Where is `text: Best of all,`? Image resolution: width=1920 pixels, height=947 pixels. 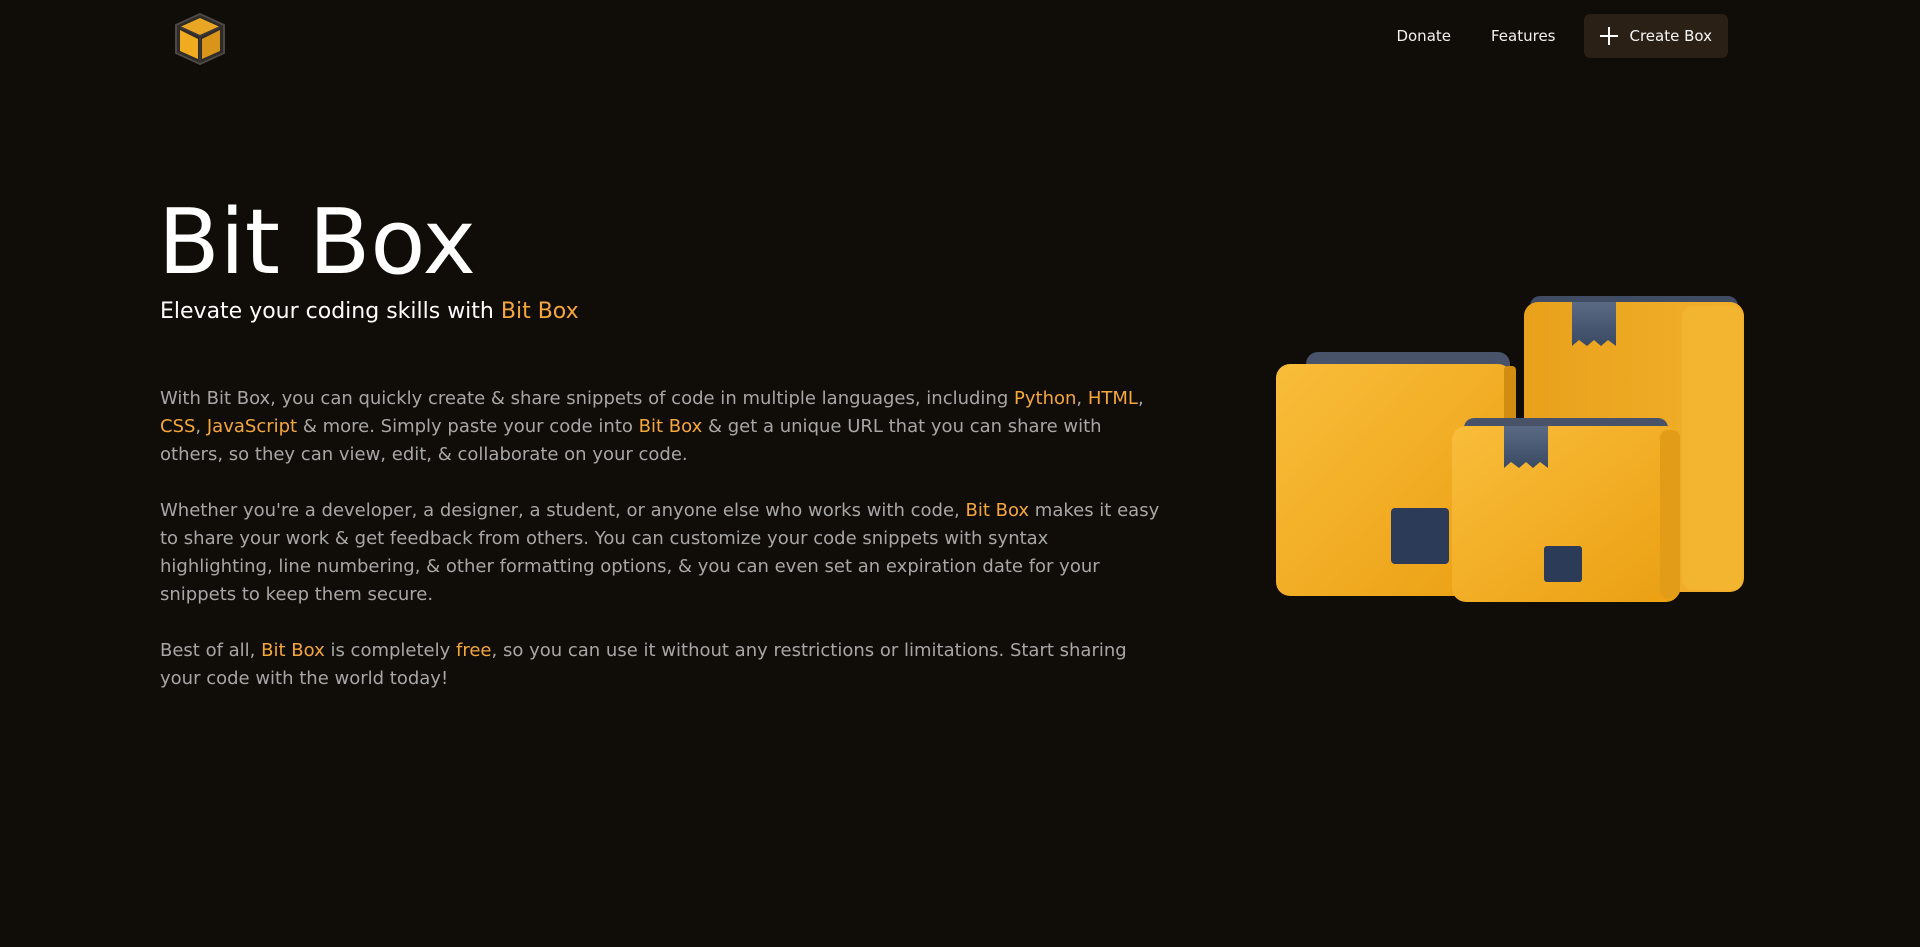
text: Best of all, is located at coordinates (211, 650).